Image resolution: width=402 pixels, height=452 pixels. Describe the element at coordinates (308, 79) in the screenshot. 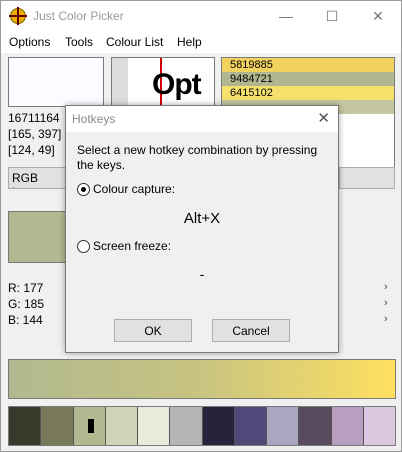

I see `list-item: 9484721` at that location.